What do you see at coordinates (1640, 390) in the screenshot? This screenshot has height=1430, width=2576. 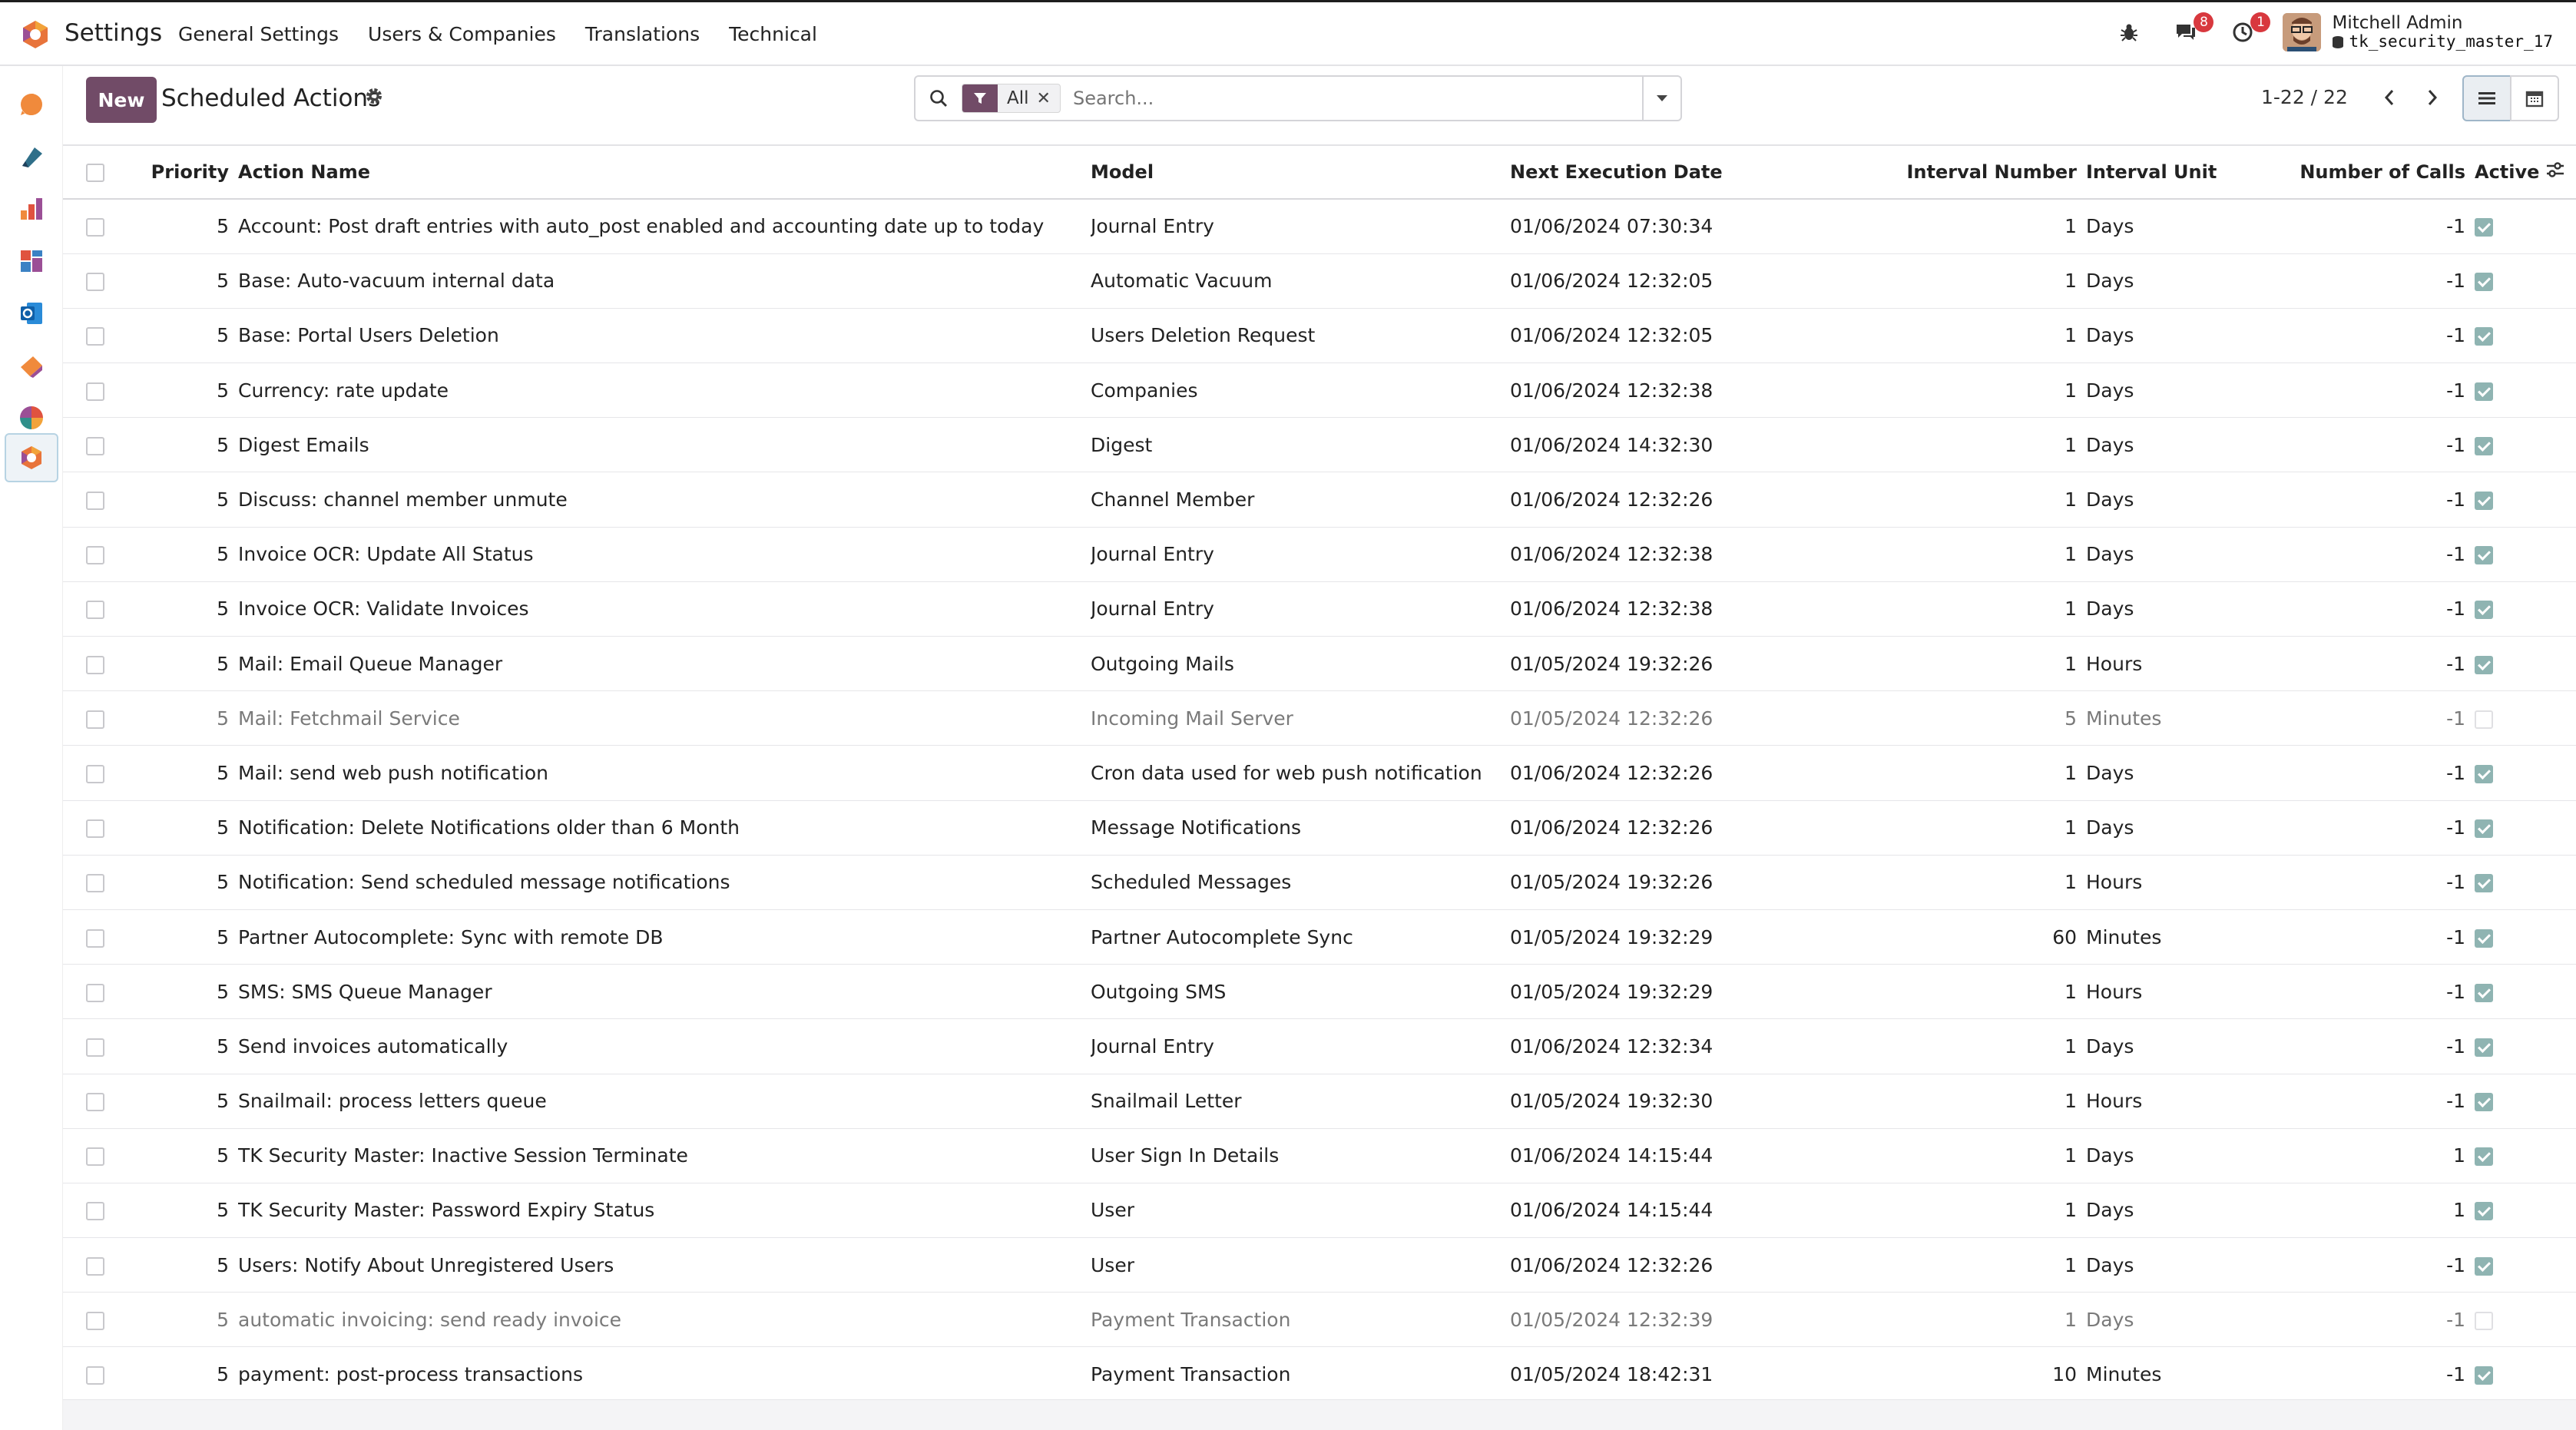 I see `cell-next-execution-date: 01/06/2024 12:32:38` at bounding box center [1640, 390].